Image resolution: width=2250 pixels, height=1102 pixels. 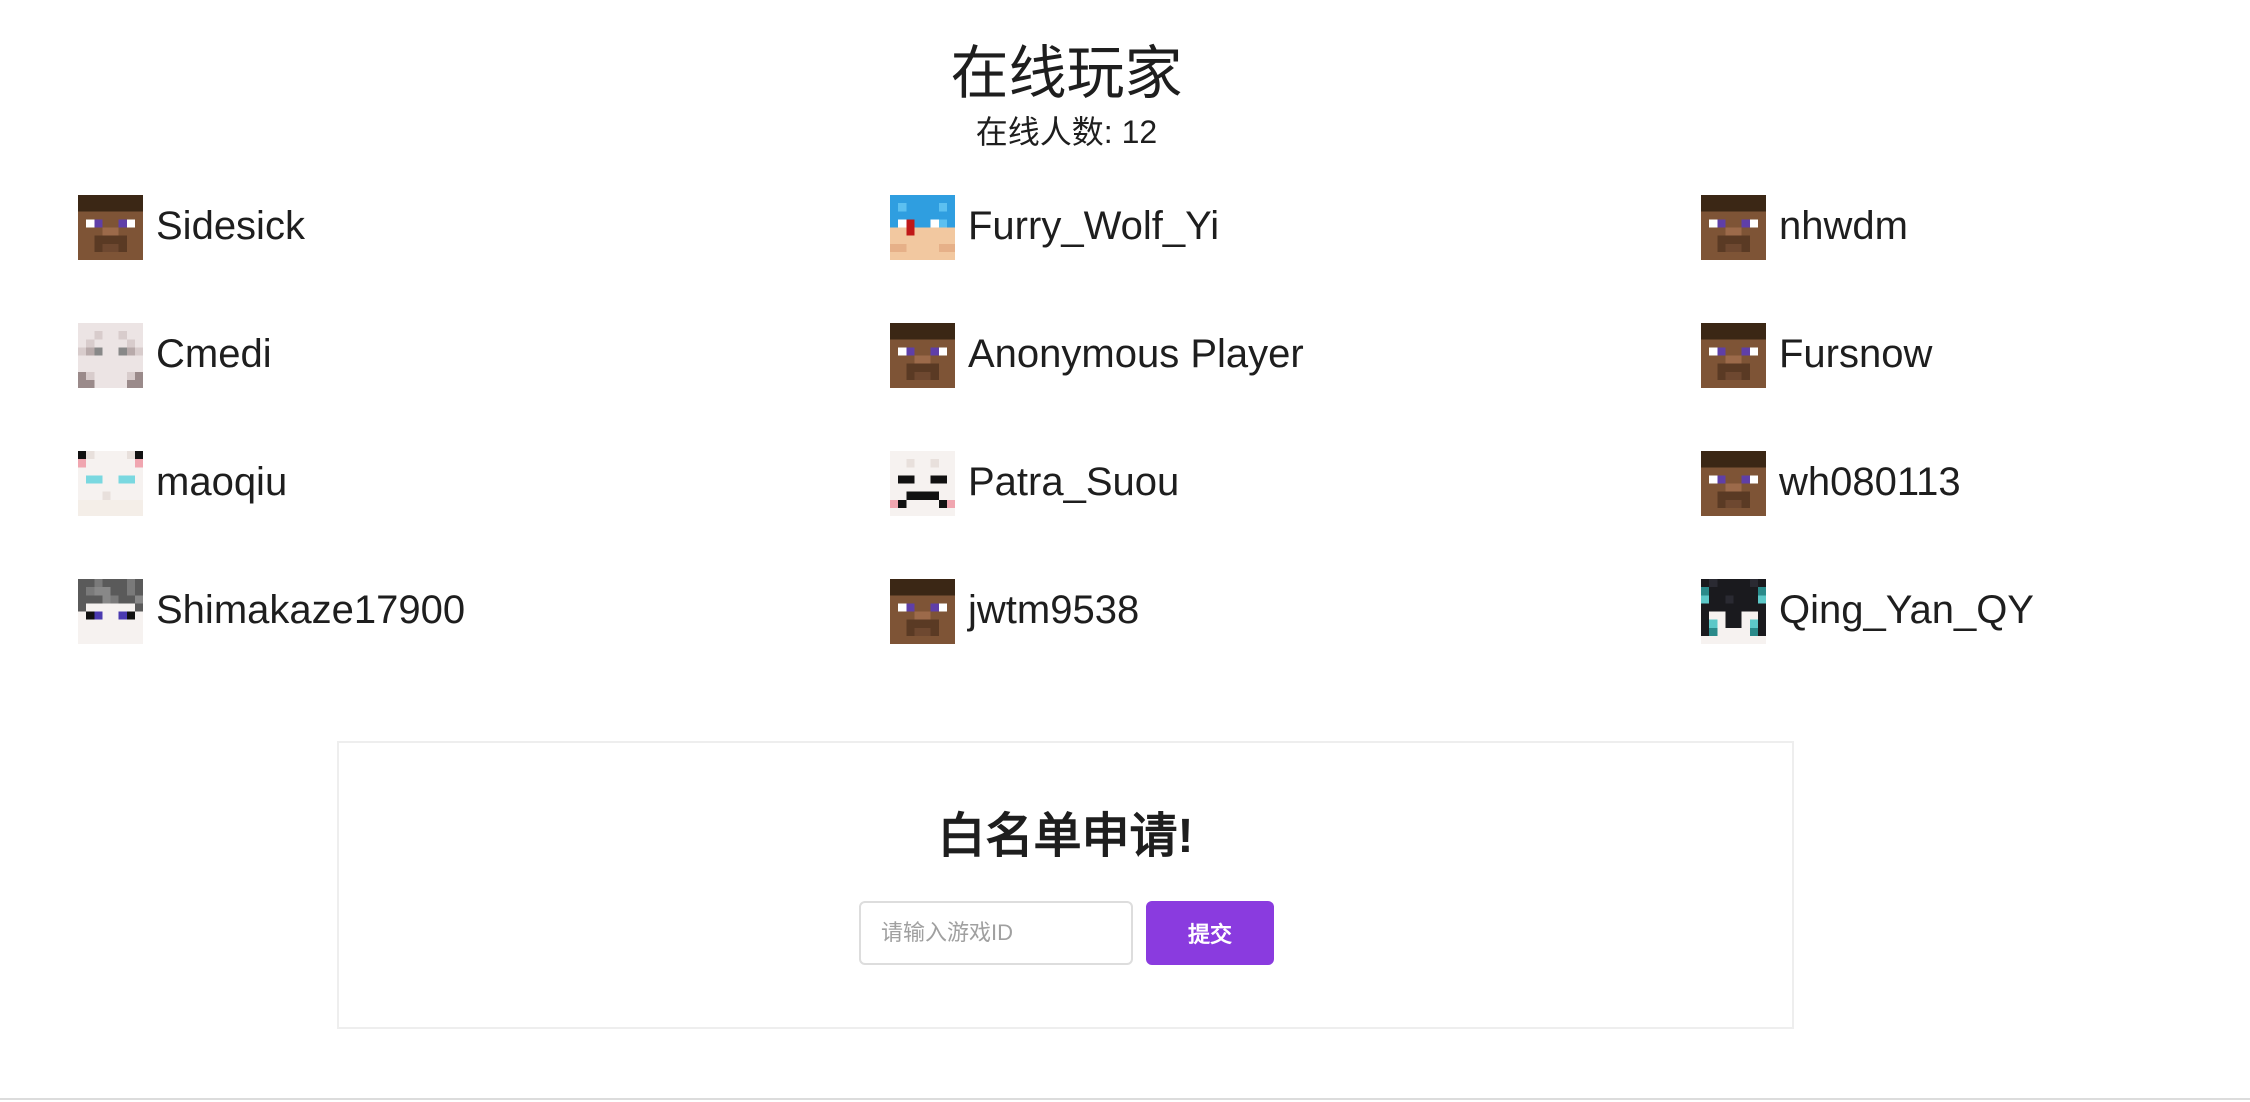 What do you see at coordinates (484, 643) in the screenshot?
I see `player-item: Shimakaze17900` at bounding box center [484, 643].